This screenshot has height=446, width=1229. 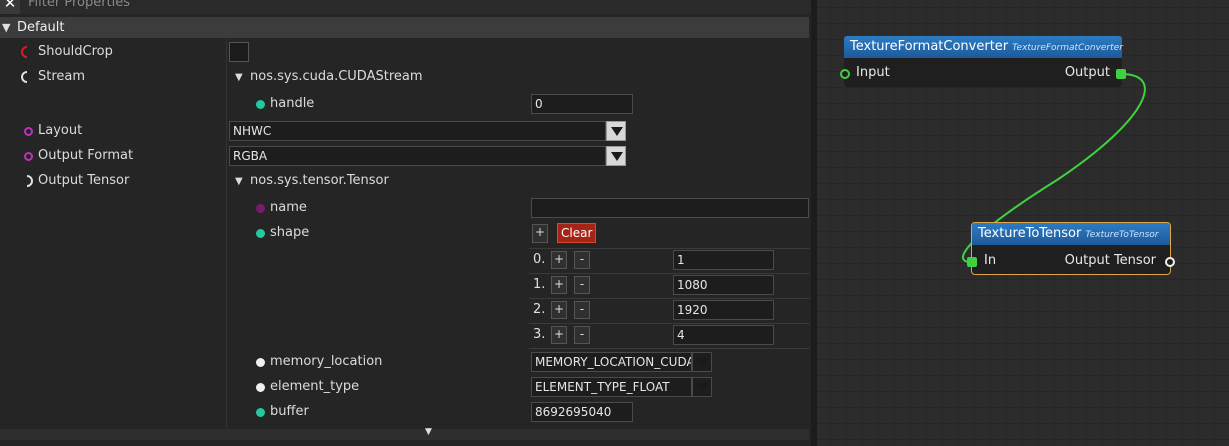 What do you see at coordinates (404, 433) in the screenshot?
I see `scroll-down-bar: ▼` at bounding box center [404, 433].